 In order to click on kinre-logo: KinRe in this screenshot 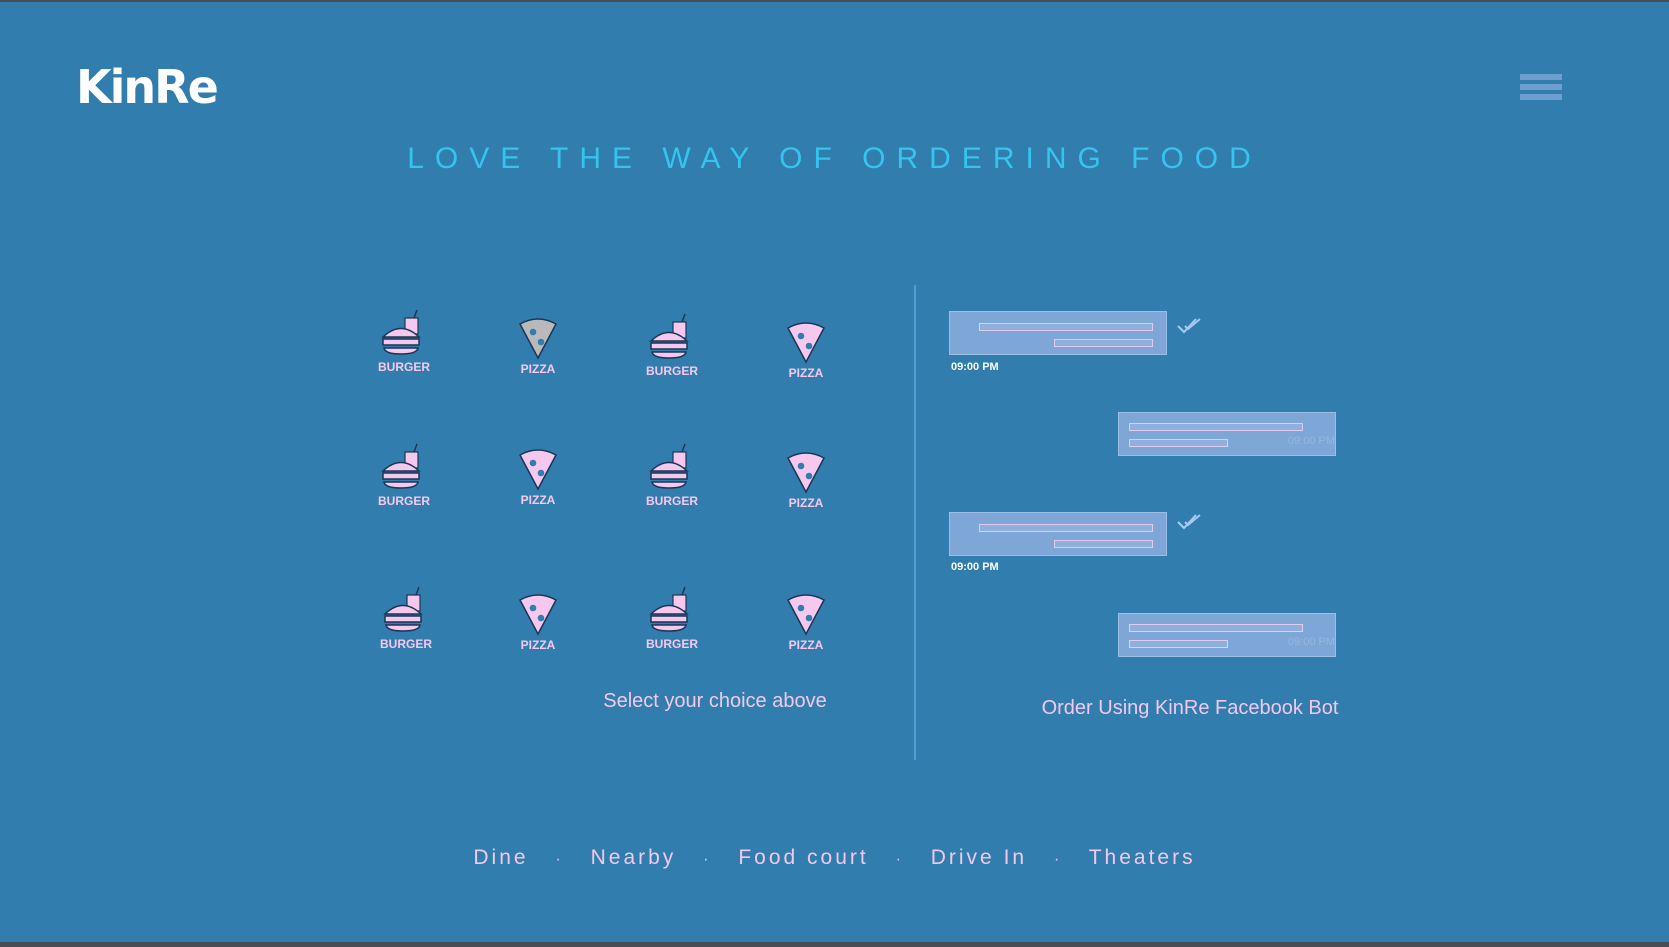, I will do `click(147, 87)`.